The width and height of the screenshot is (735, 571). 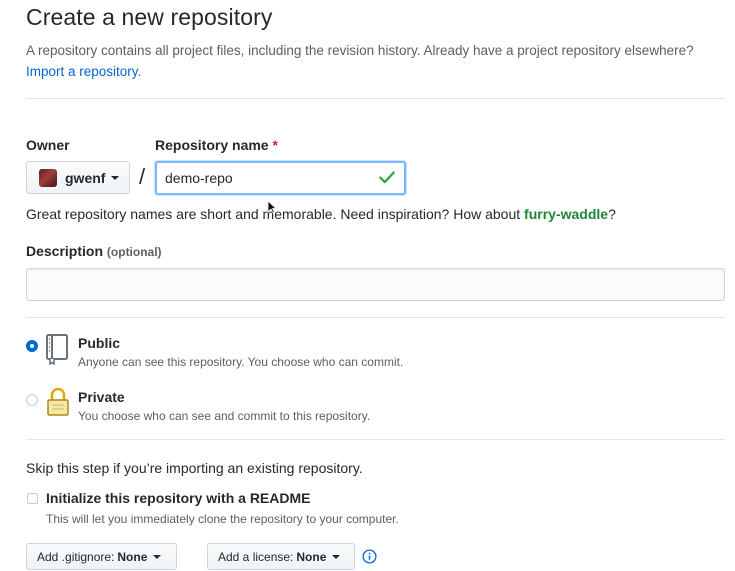 I want to click on hint-suffix: ?, so click(x=612, y=214).